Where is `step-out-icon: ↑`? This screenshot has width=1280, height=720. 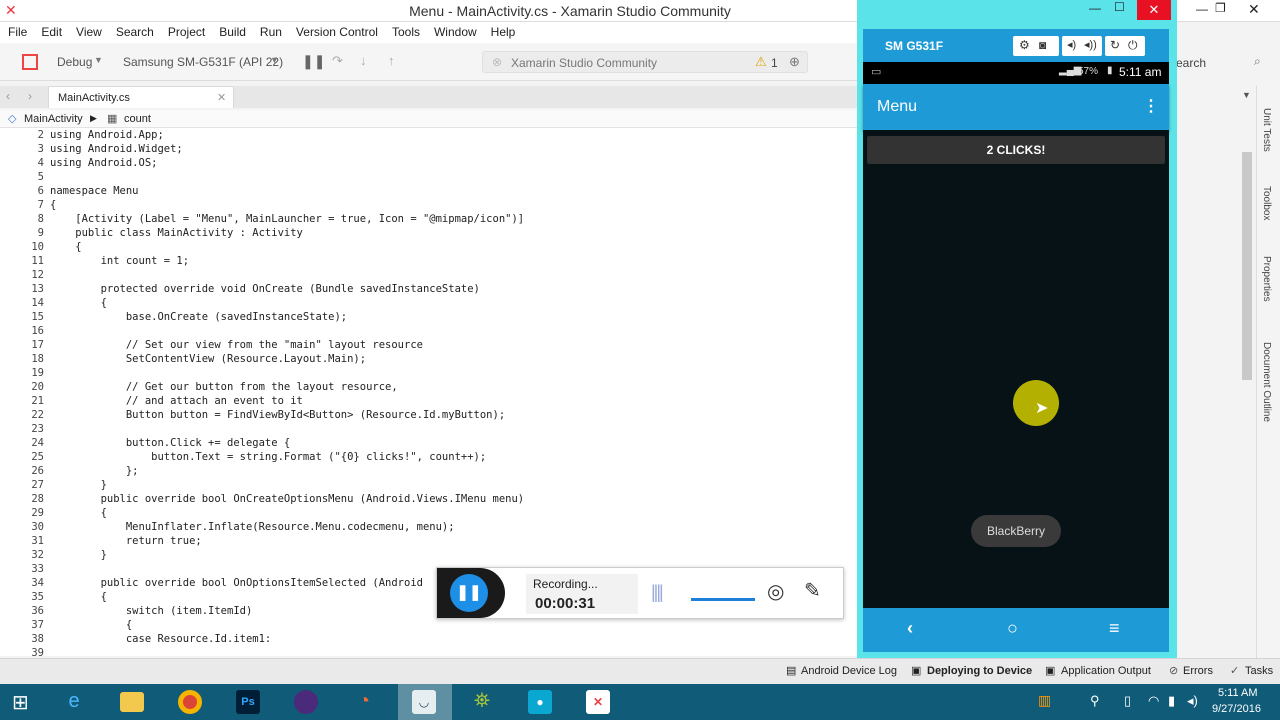
step-out-icon: ↑ is located at coordinates (391, 60).